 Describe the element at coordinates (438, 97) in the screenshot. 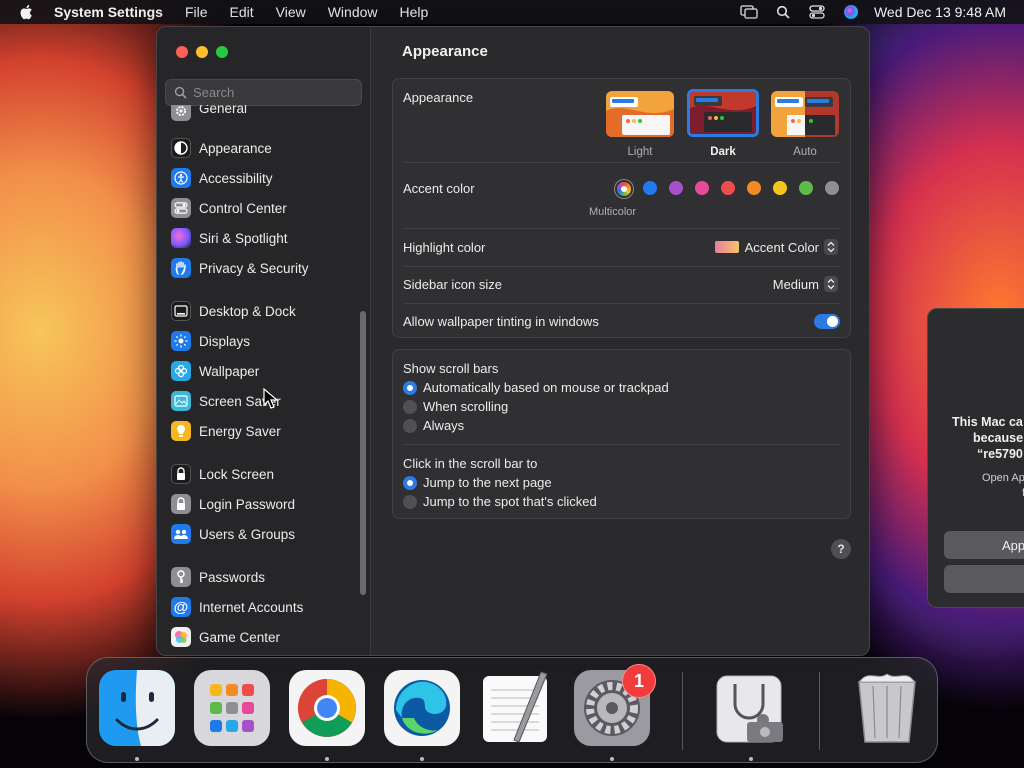

I see `appearance-label: Appearance` at that location.